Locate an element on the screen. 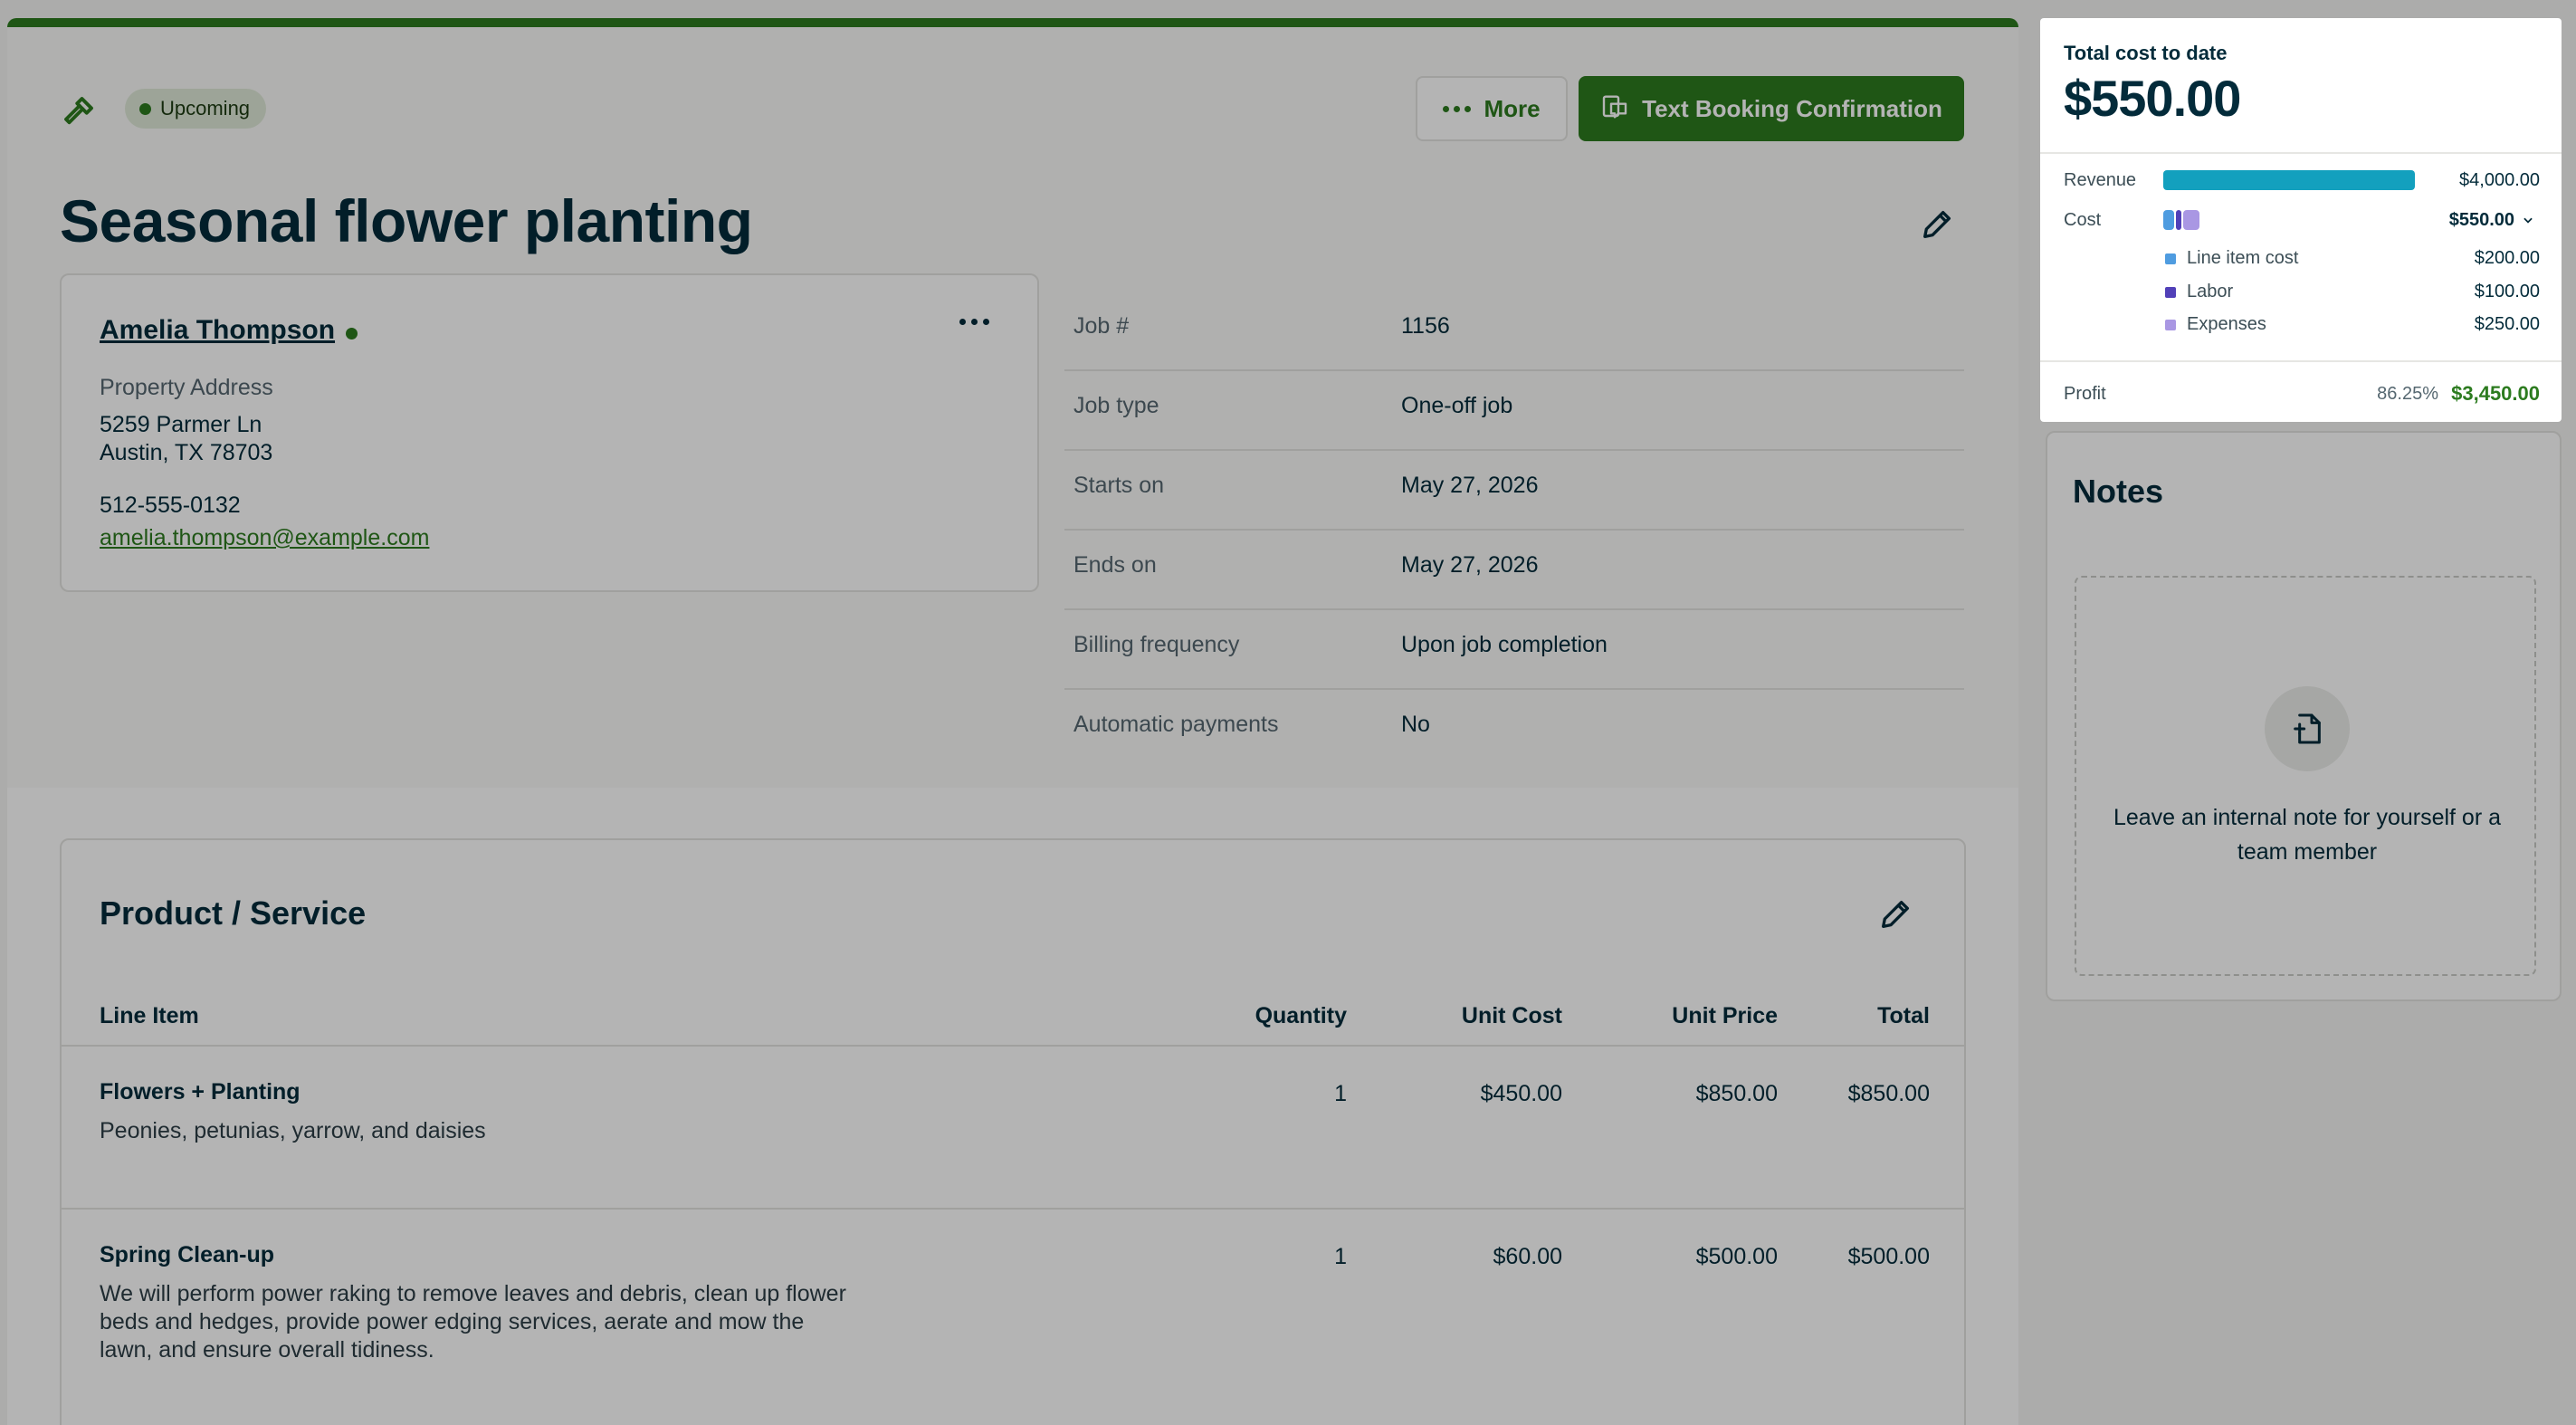 This screenshot has width=2576, height=1425. property-address-label: Property Address is located at coordinates (186, 387).